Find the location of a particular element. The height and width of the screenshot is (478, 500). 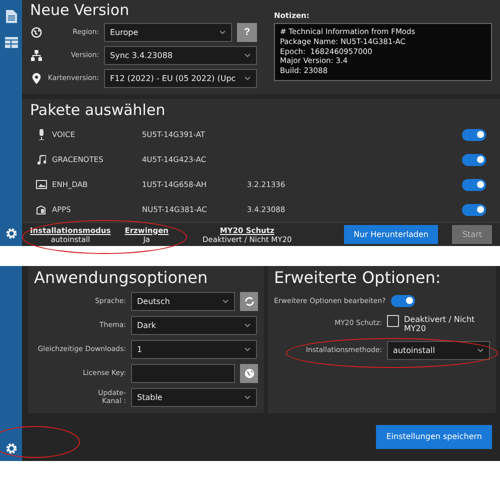

globe-button is located at coordinates (249, 373).